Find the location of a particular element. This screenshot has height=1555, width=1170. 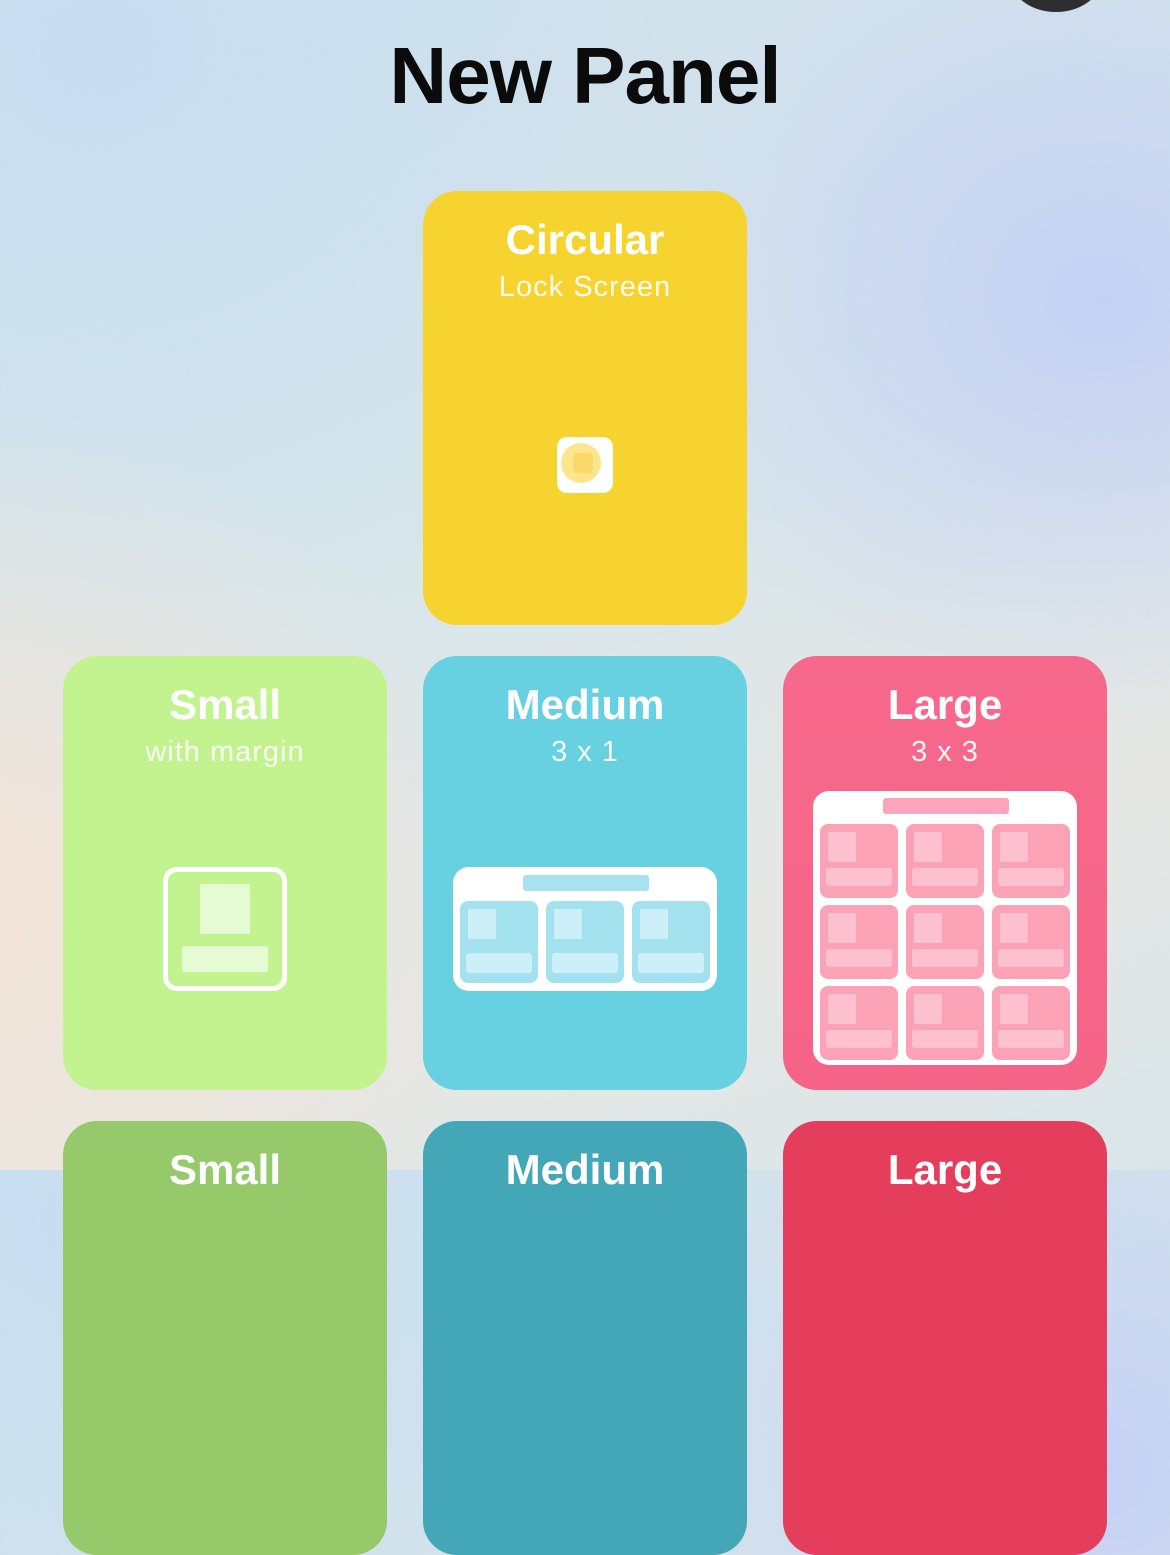

card-subtitle: with margin is located at coordinates (225, 752).